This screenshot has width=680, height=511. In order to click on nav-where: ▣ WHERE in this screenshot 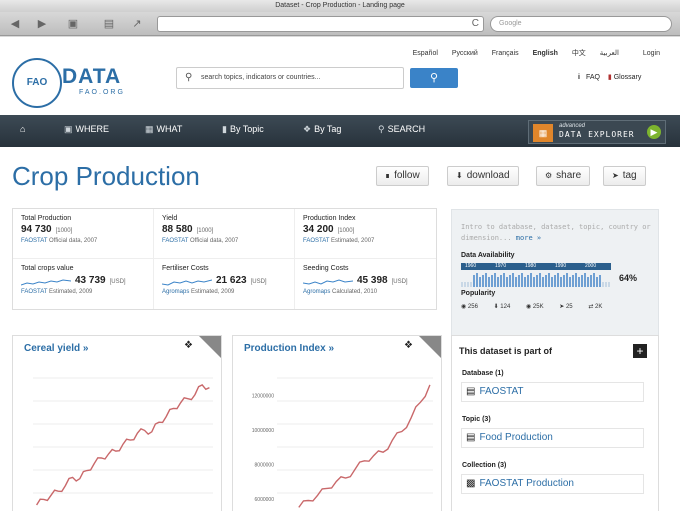, I will do `click(86, 129)`.